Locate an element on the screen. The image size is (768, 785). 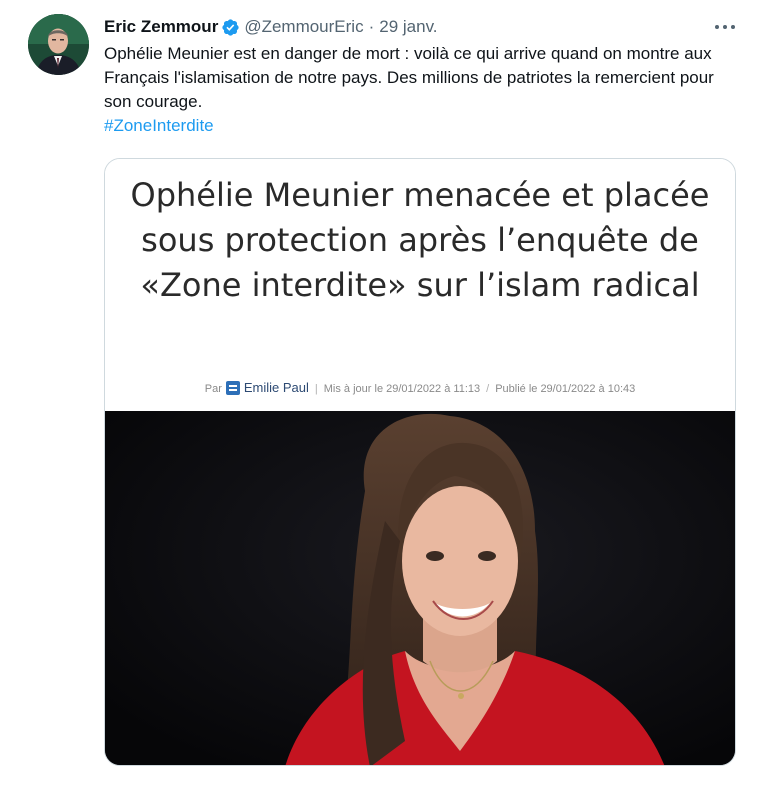
author-name: Eric Zemmour is located at coordinates (161, 27).